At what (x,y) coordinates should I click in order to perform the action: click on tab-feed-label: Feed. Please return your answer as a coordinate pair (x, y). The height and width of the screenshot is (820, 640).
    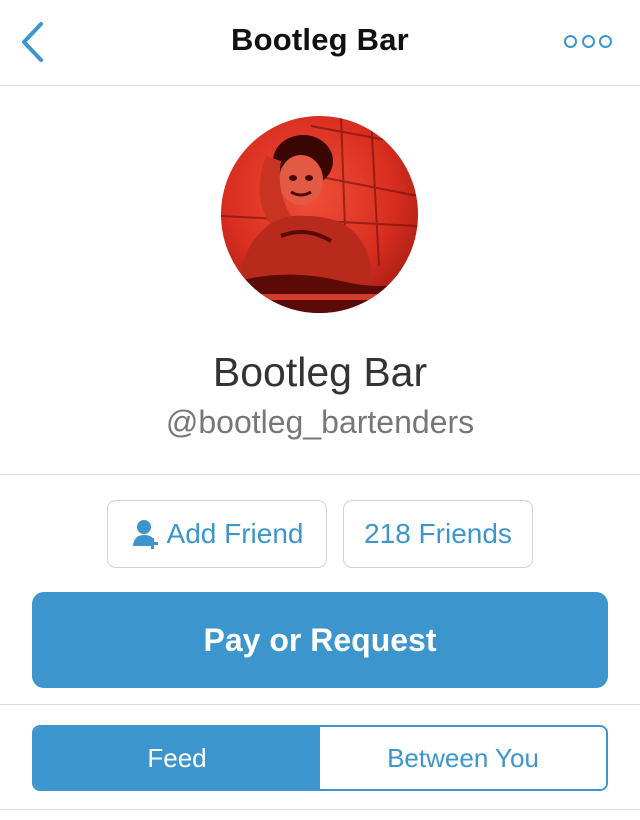
    Looking at the image, I should click on (177, 757).